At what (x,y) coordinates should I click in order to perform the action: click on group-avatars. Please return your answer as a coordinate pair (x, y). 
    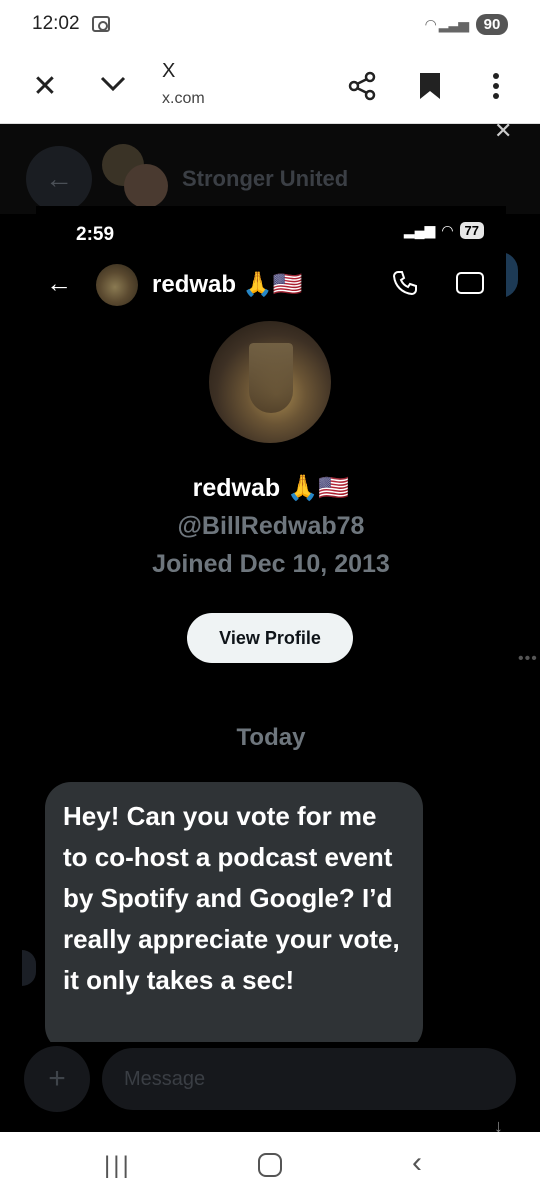
    Looking at the image, I should click on (137, 176).